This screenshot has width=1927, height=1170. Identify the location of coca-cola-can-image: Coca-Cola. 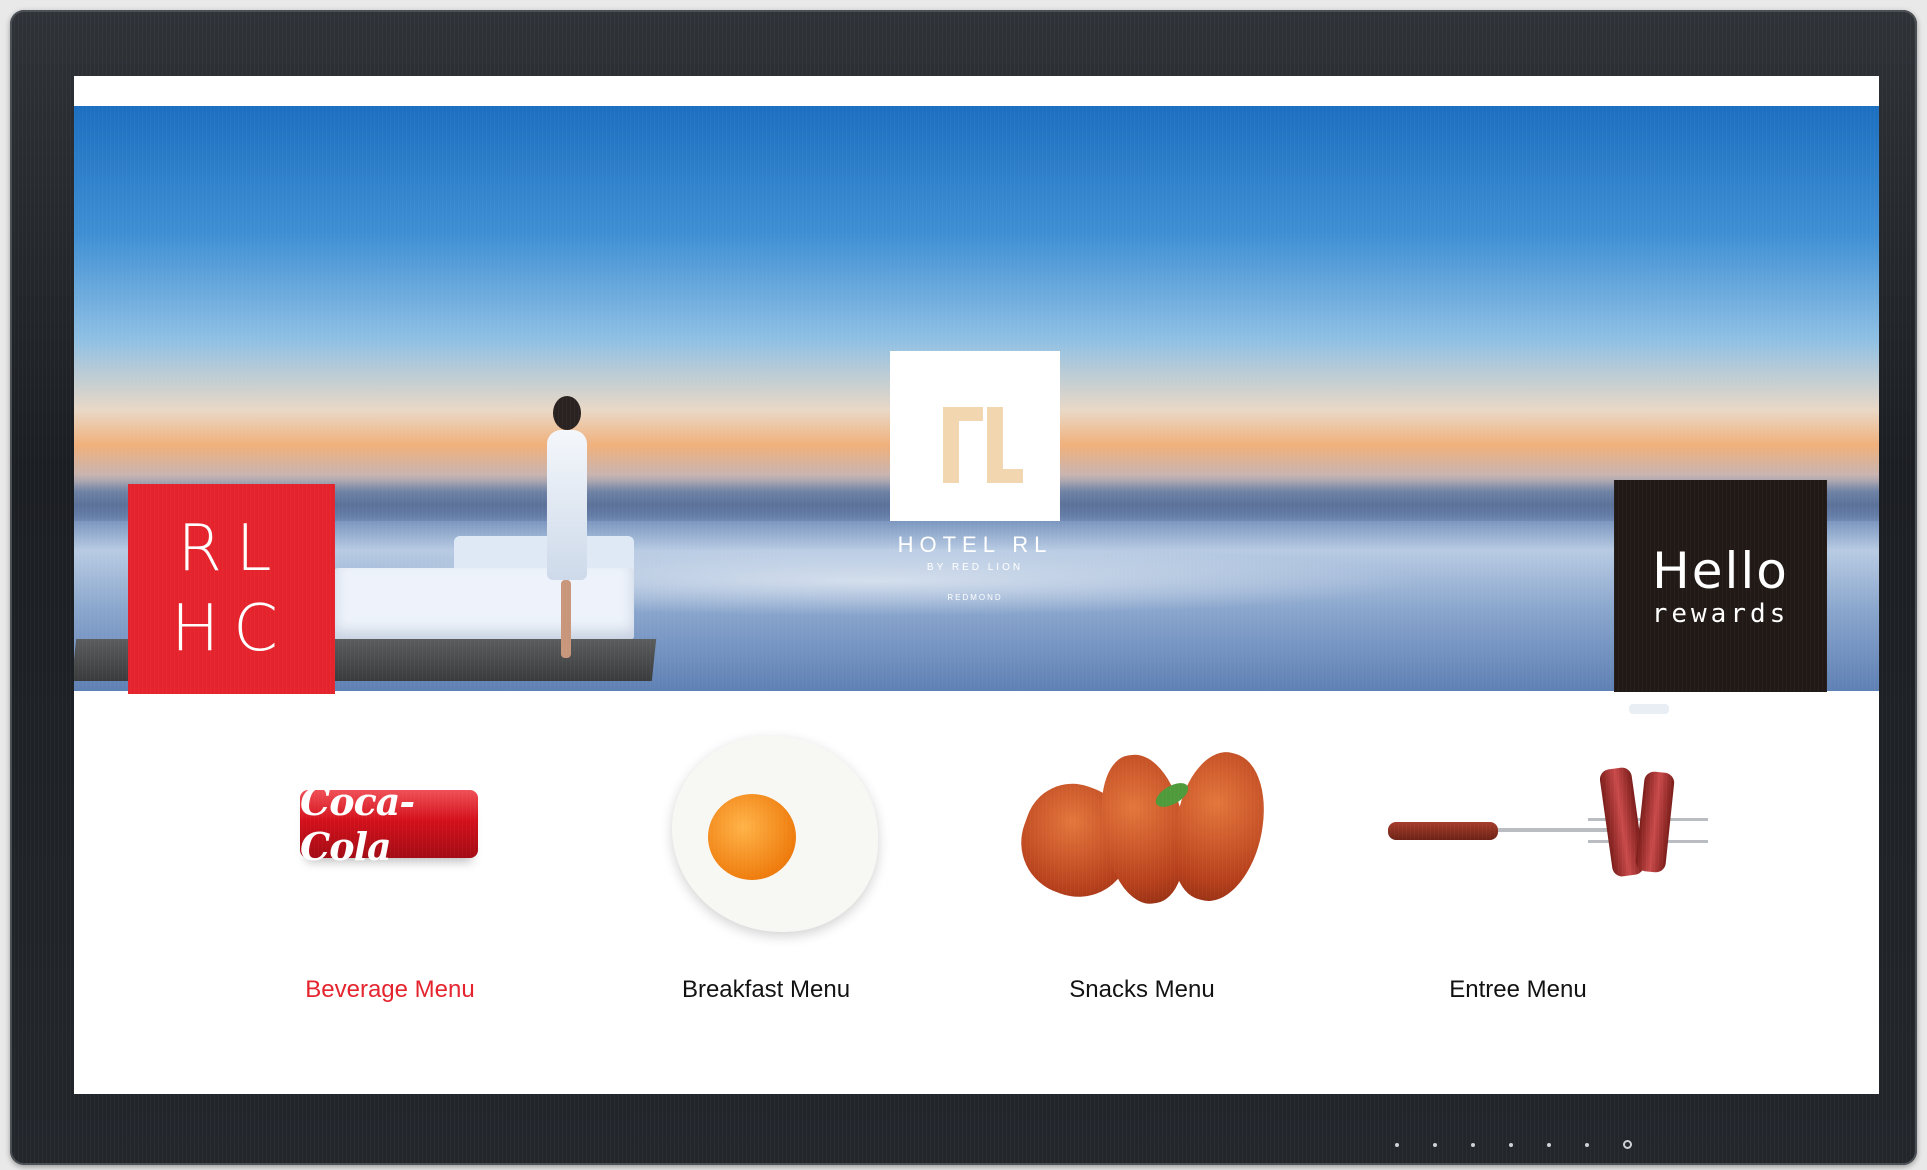
(390, 826).